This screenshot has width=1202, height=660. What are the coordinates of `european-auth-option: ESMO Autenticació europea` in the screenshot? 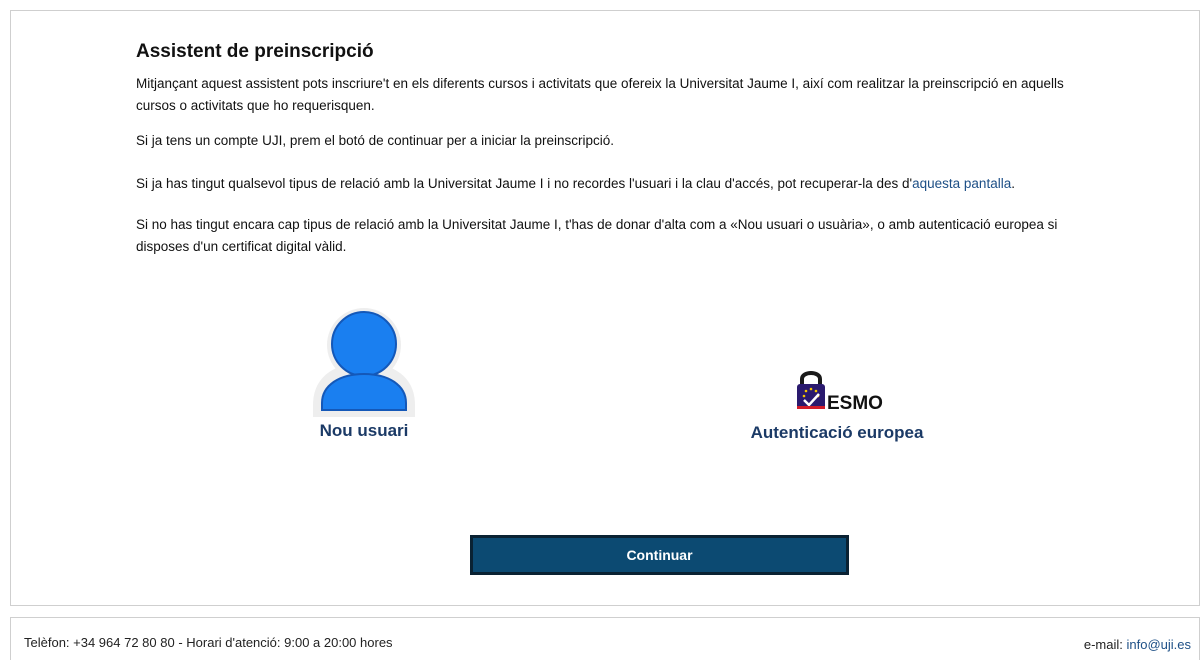 It's located at (837, 405).